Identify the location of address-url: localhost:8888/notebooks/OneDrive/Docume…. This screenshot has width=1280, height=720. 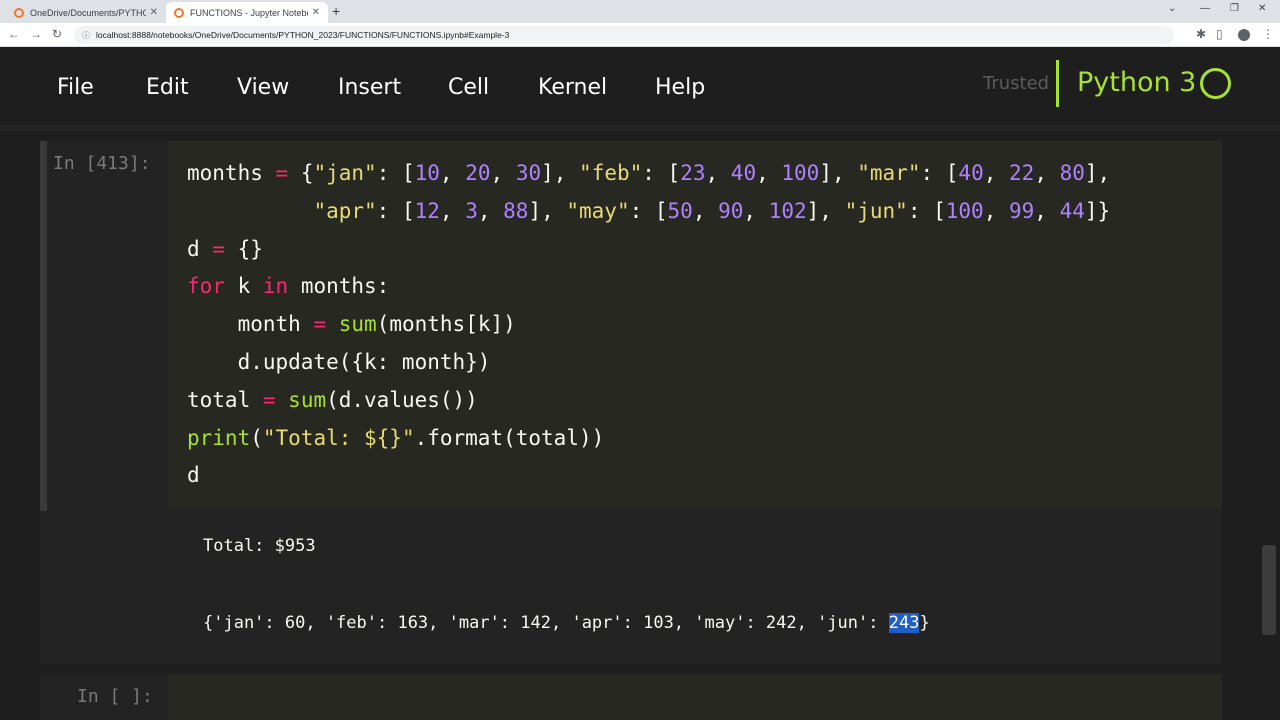
(303, 35).